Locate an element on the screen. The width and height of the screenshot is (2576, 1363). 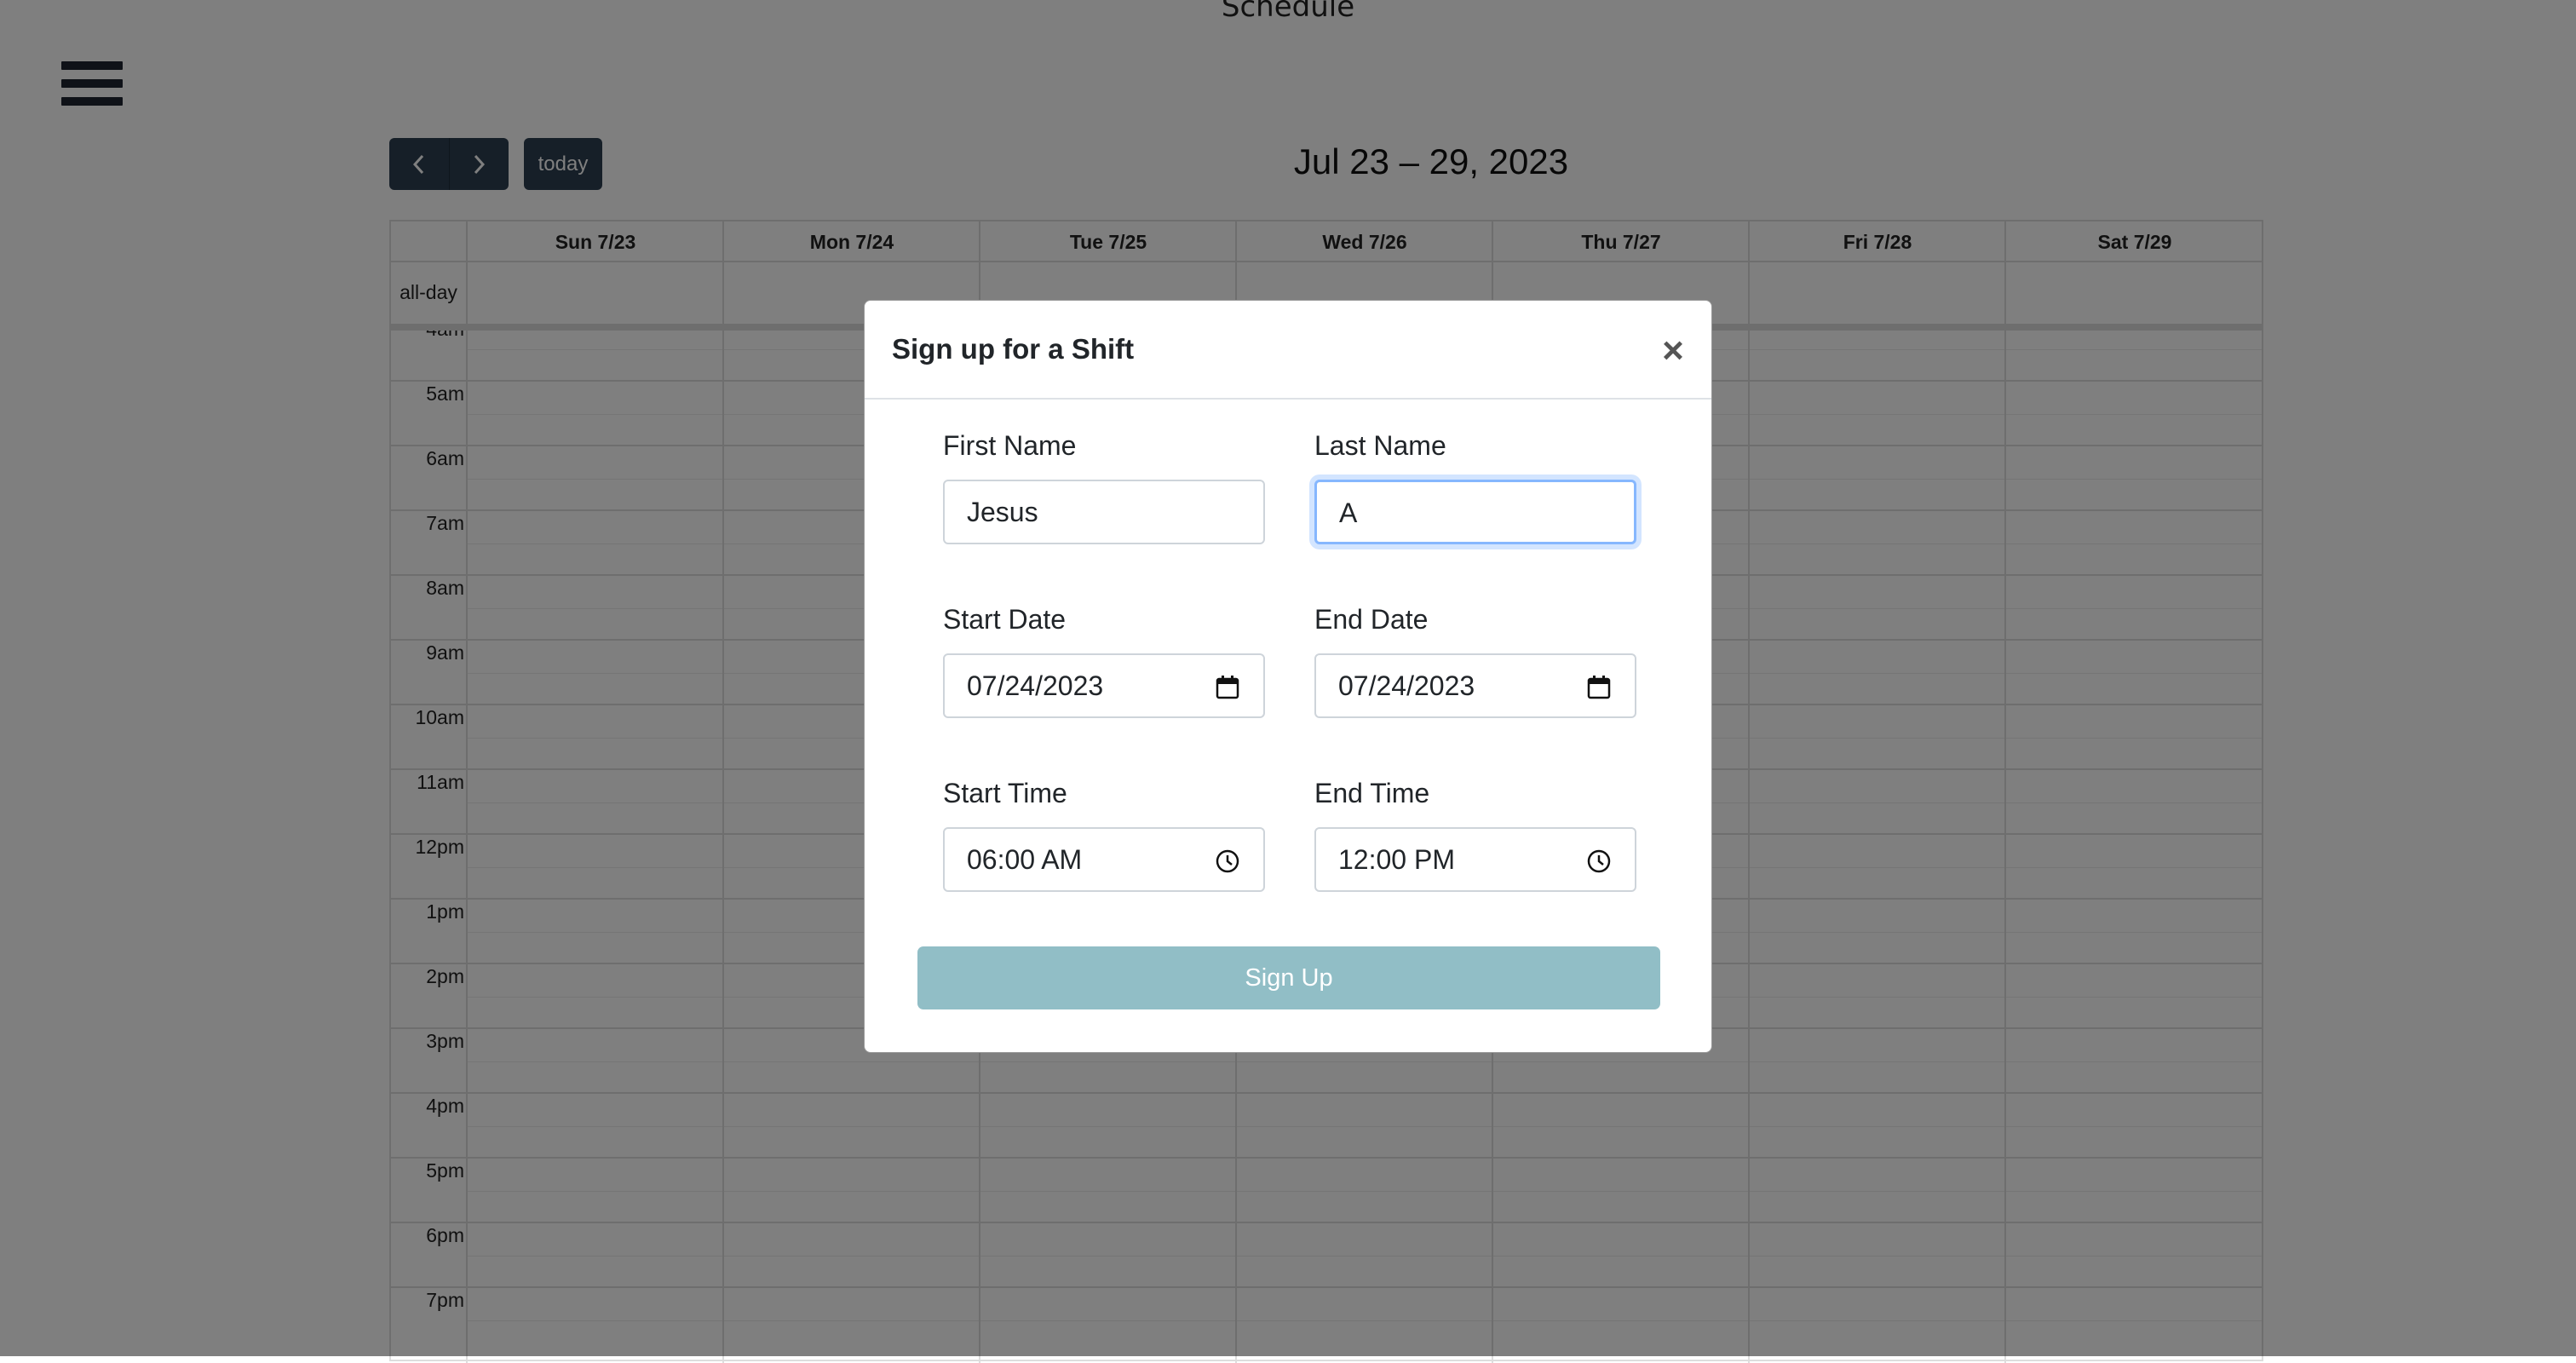
end-date-label: End Date is located at coordinates (1372, 619).